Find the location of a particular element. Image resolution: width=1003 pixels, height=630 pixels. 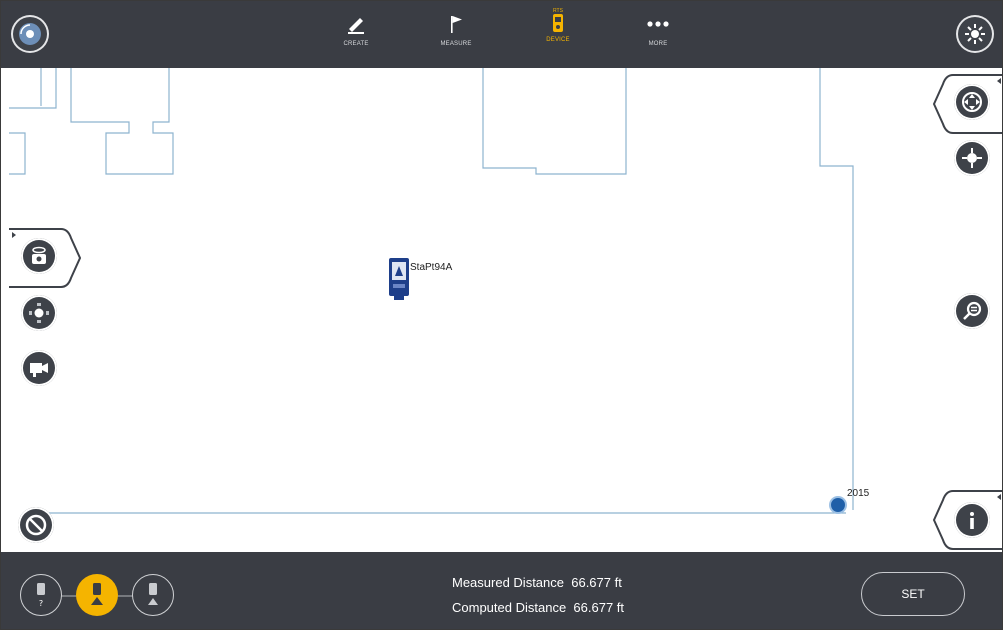

measured-distance-label: Measured Distance is located at coordinates (508, 582).